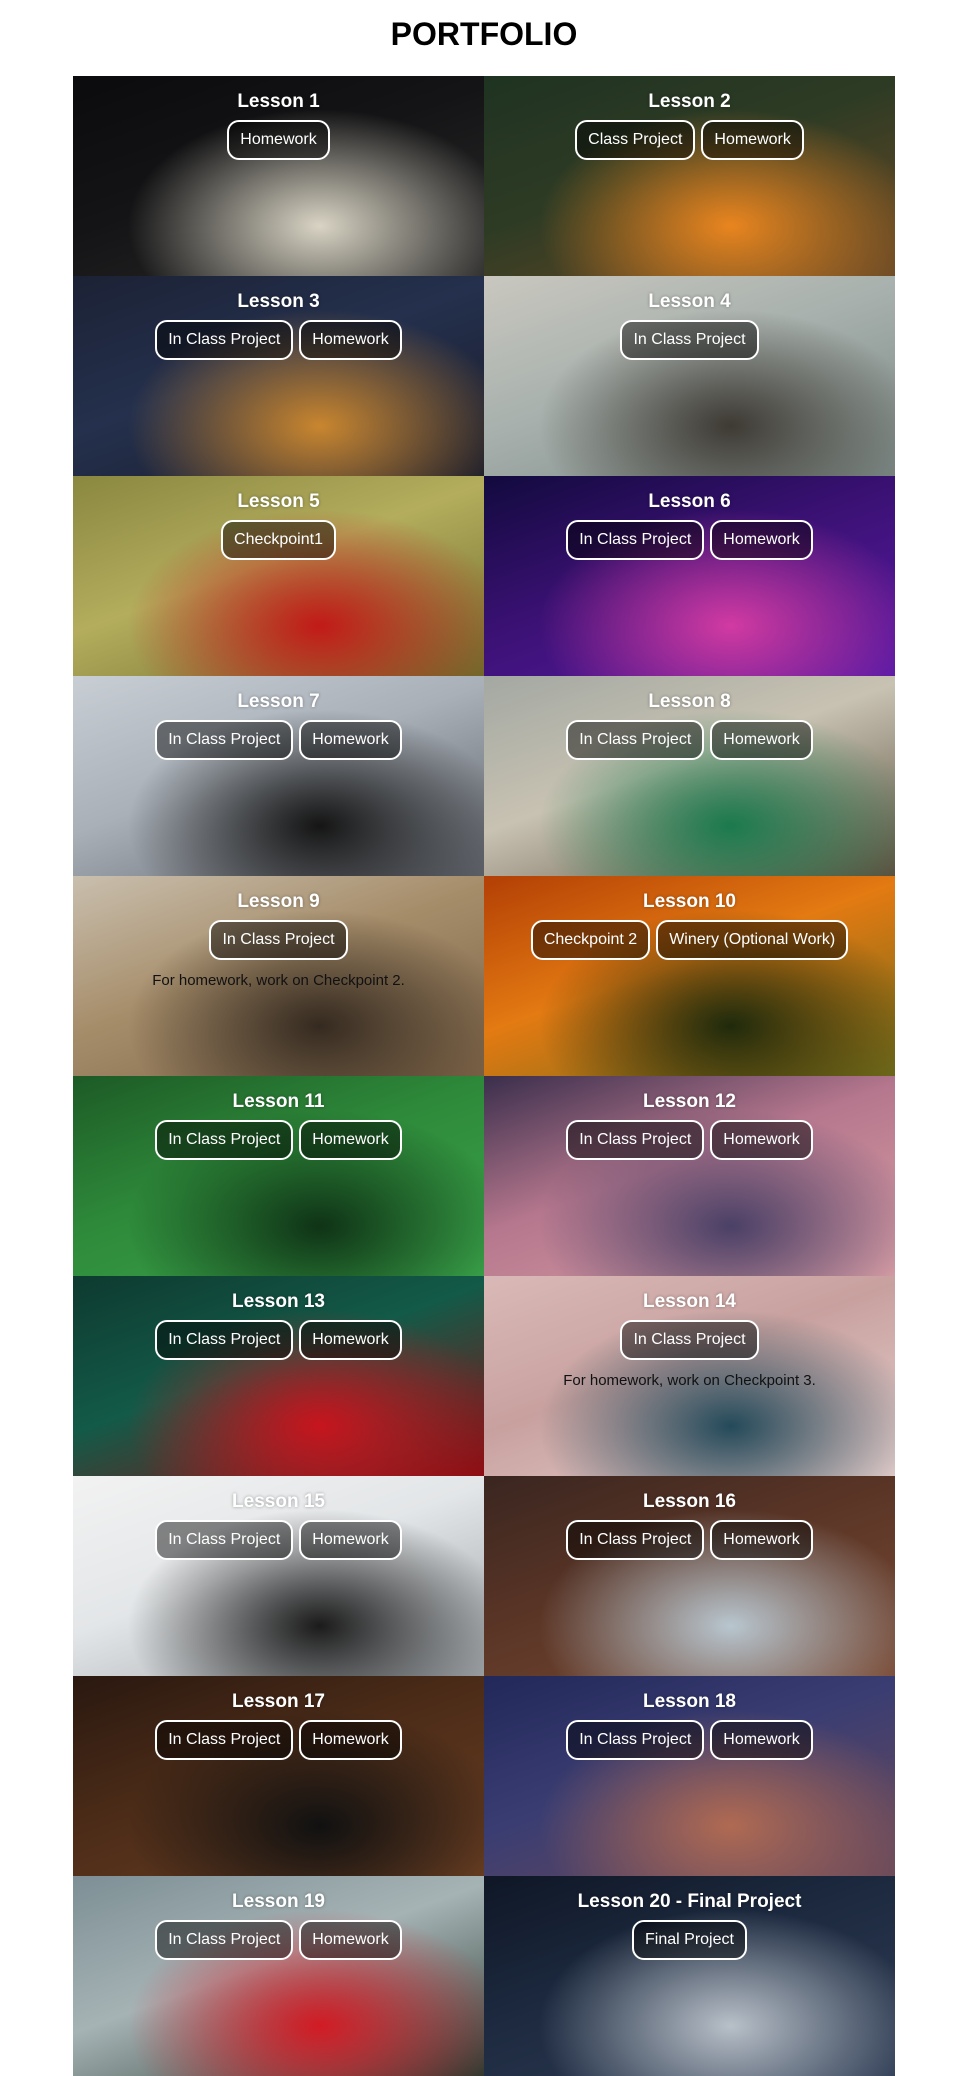 Image resolution: width=968 pixels, height=2076 pixels. I want to click on lesson-title: Lesson 15, so click(278, 1501).